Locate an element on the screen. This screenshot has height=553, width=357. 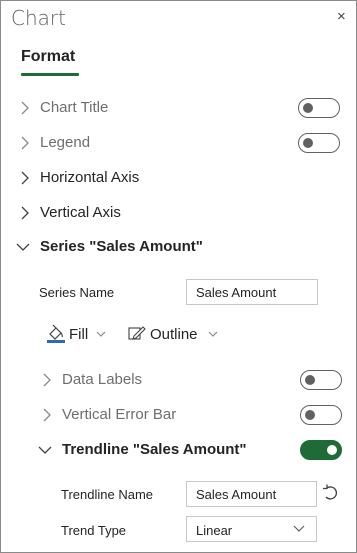
series-name-label: Series Name is located at coordinates (77, 292).